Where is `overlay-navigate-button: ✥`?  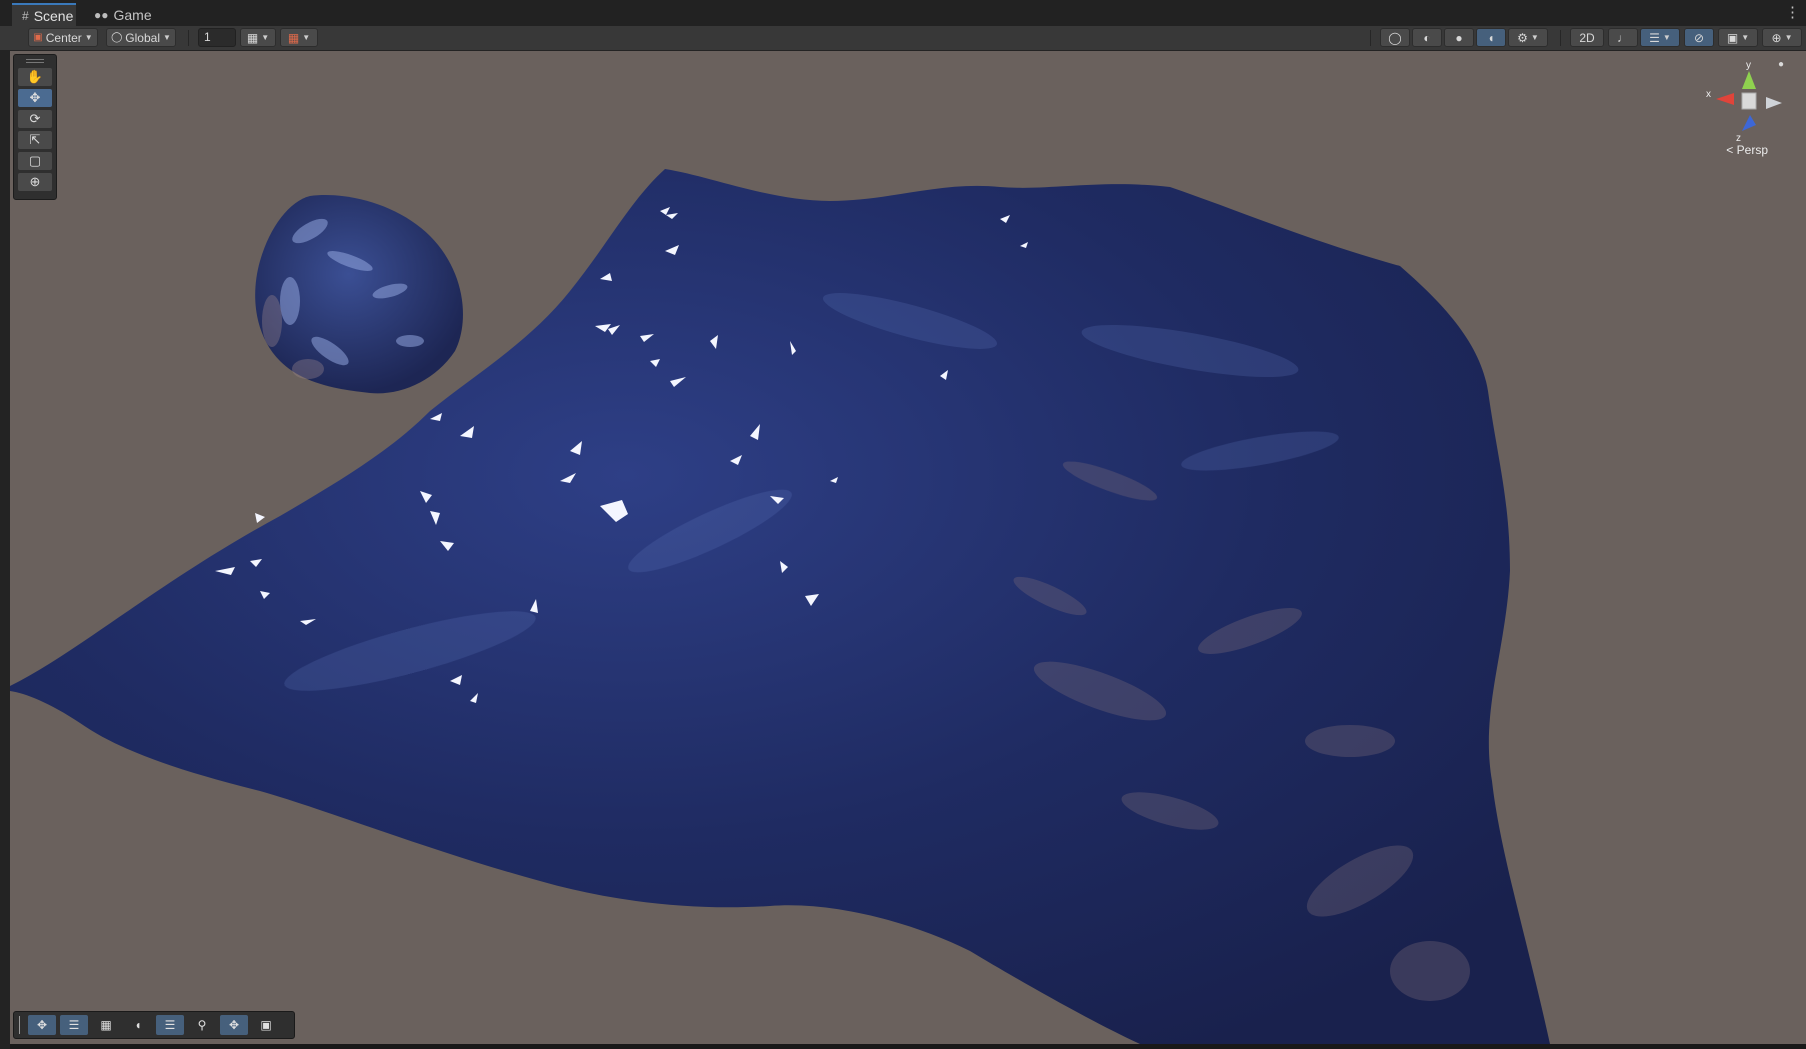
overlay-navigate-button: ✥ is located at coordinates (234, 1025).